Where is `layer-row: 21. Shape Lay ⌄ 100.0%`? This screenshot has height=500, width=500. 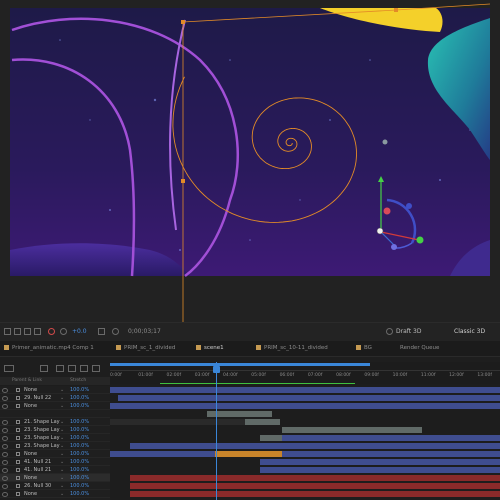 layer-row: 21. Shape Lay ⌄ 100.0% is located at coordinates (55, 422).